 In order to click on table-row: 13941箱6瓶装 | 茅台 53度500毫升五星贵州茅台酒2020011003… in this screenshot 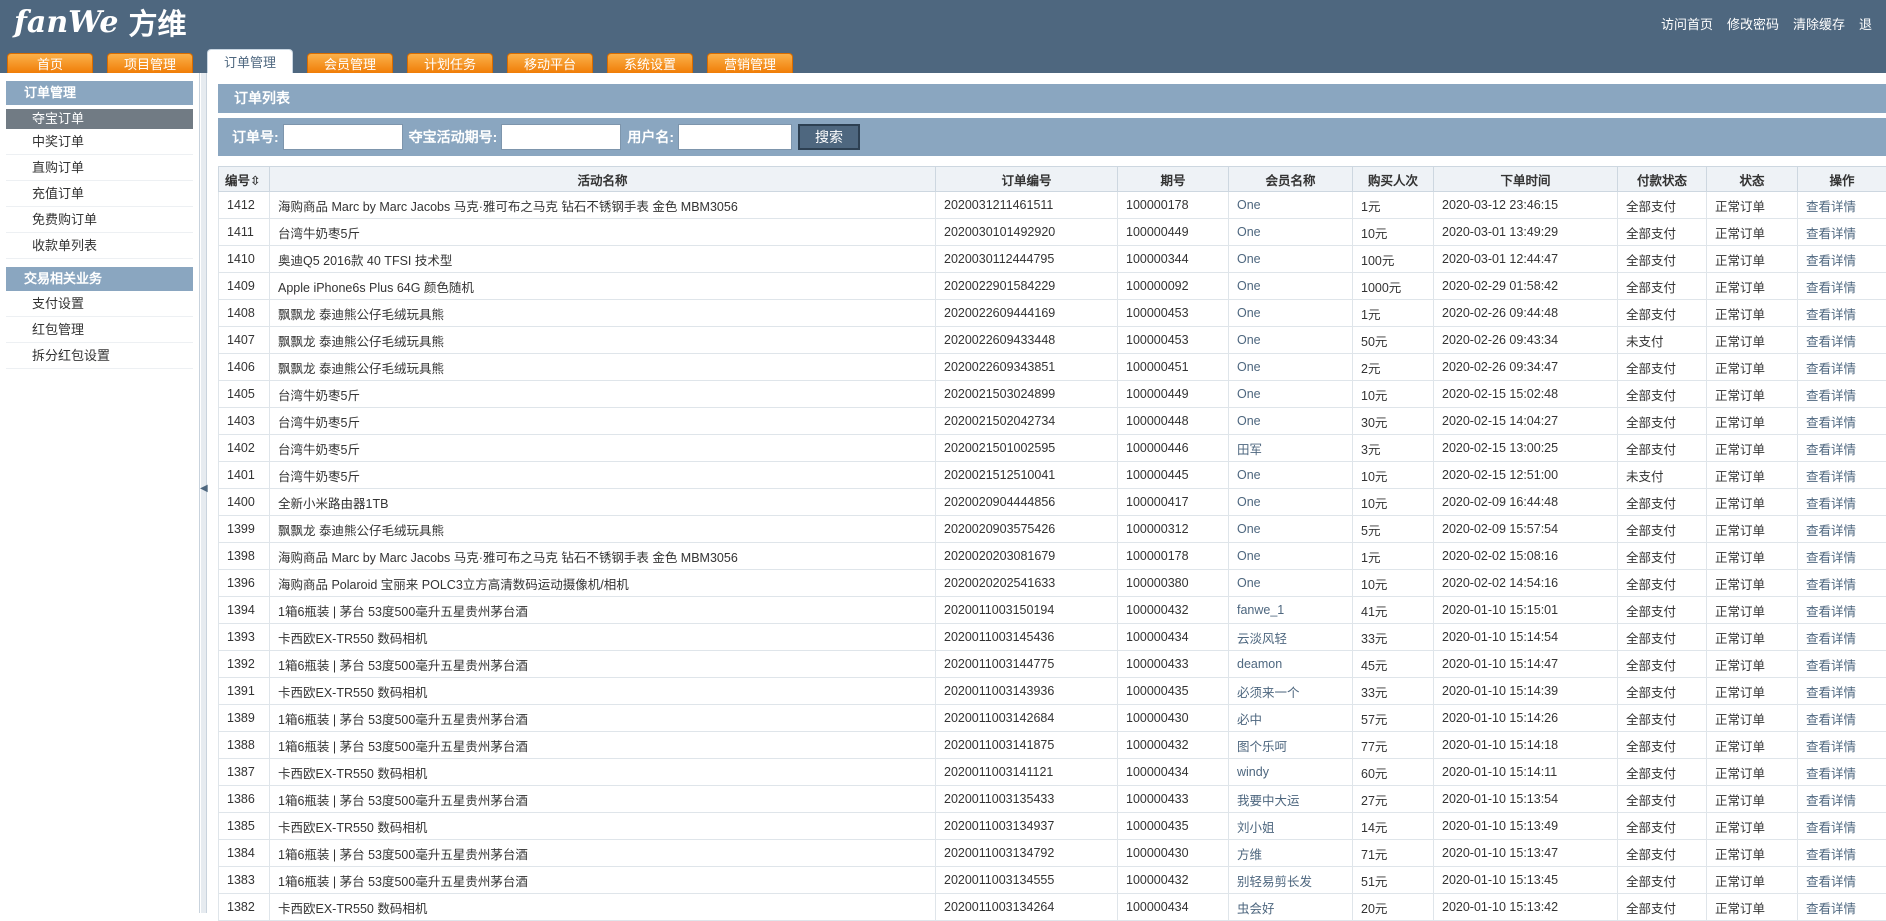, I will do `click(1052, 610)`.